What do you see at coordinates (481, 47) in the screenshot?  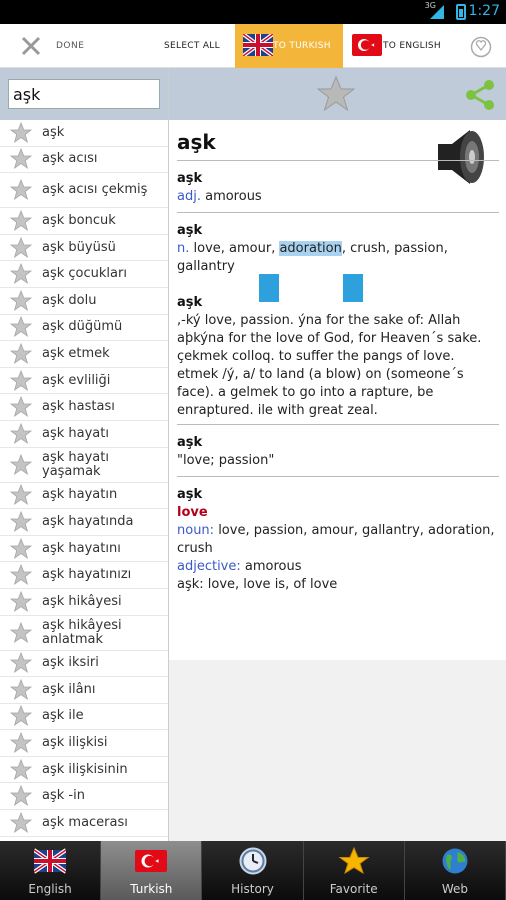 I see `settings-icon` at bounding box center [481, 47].